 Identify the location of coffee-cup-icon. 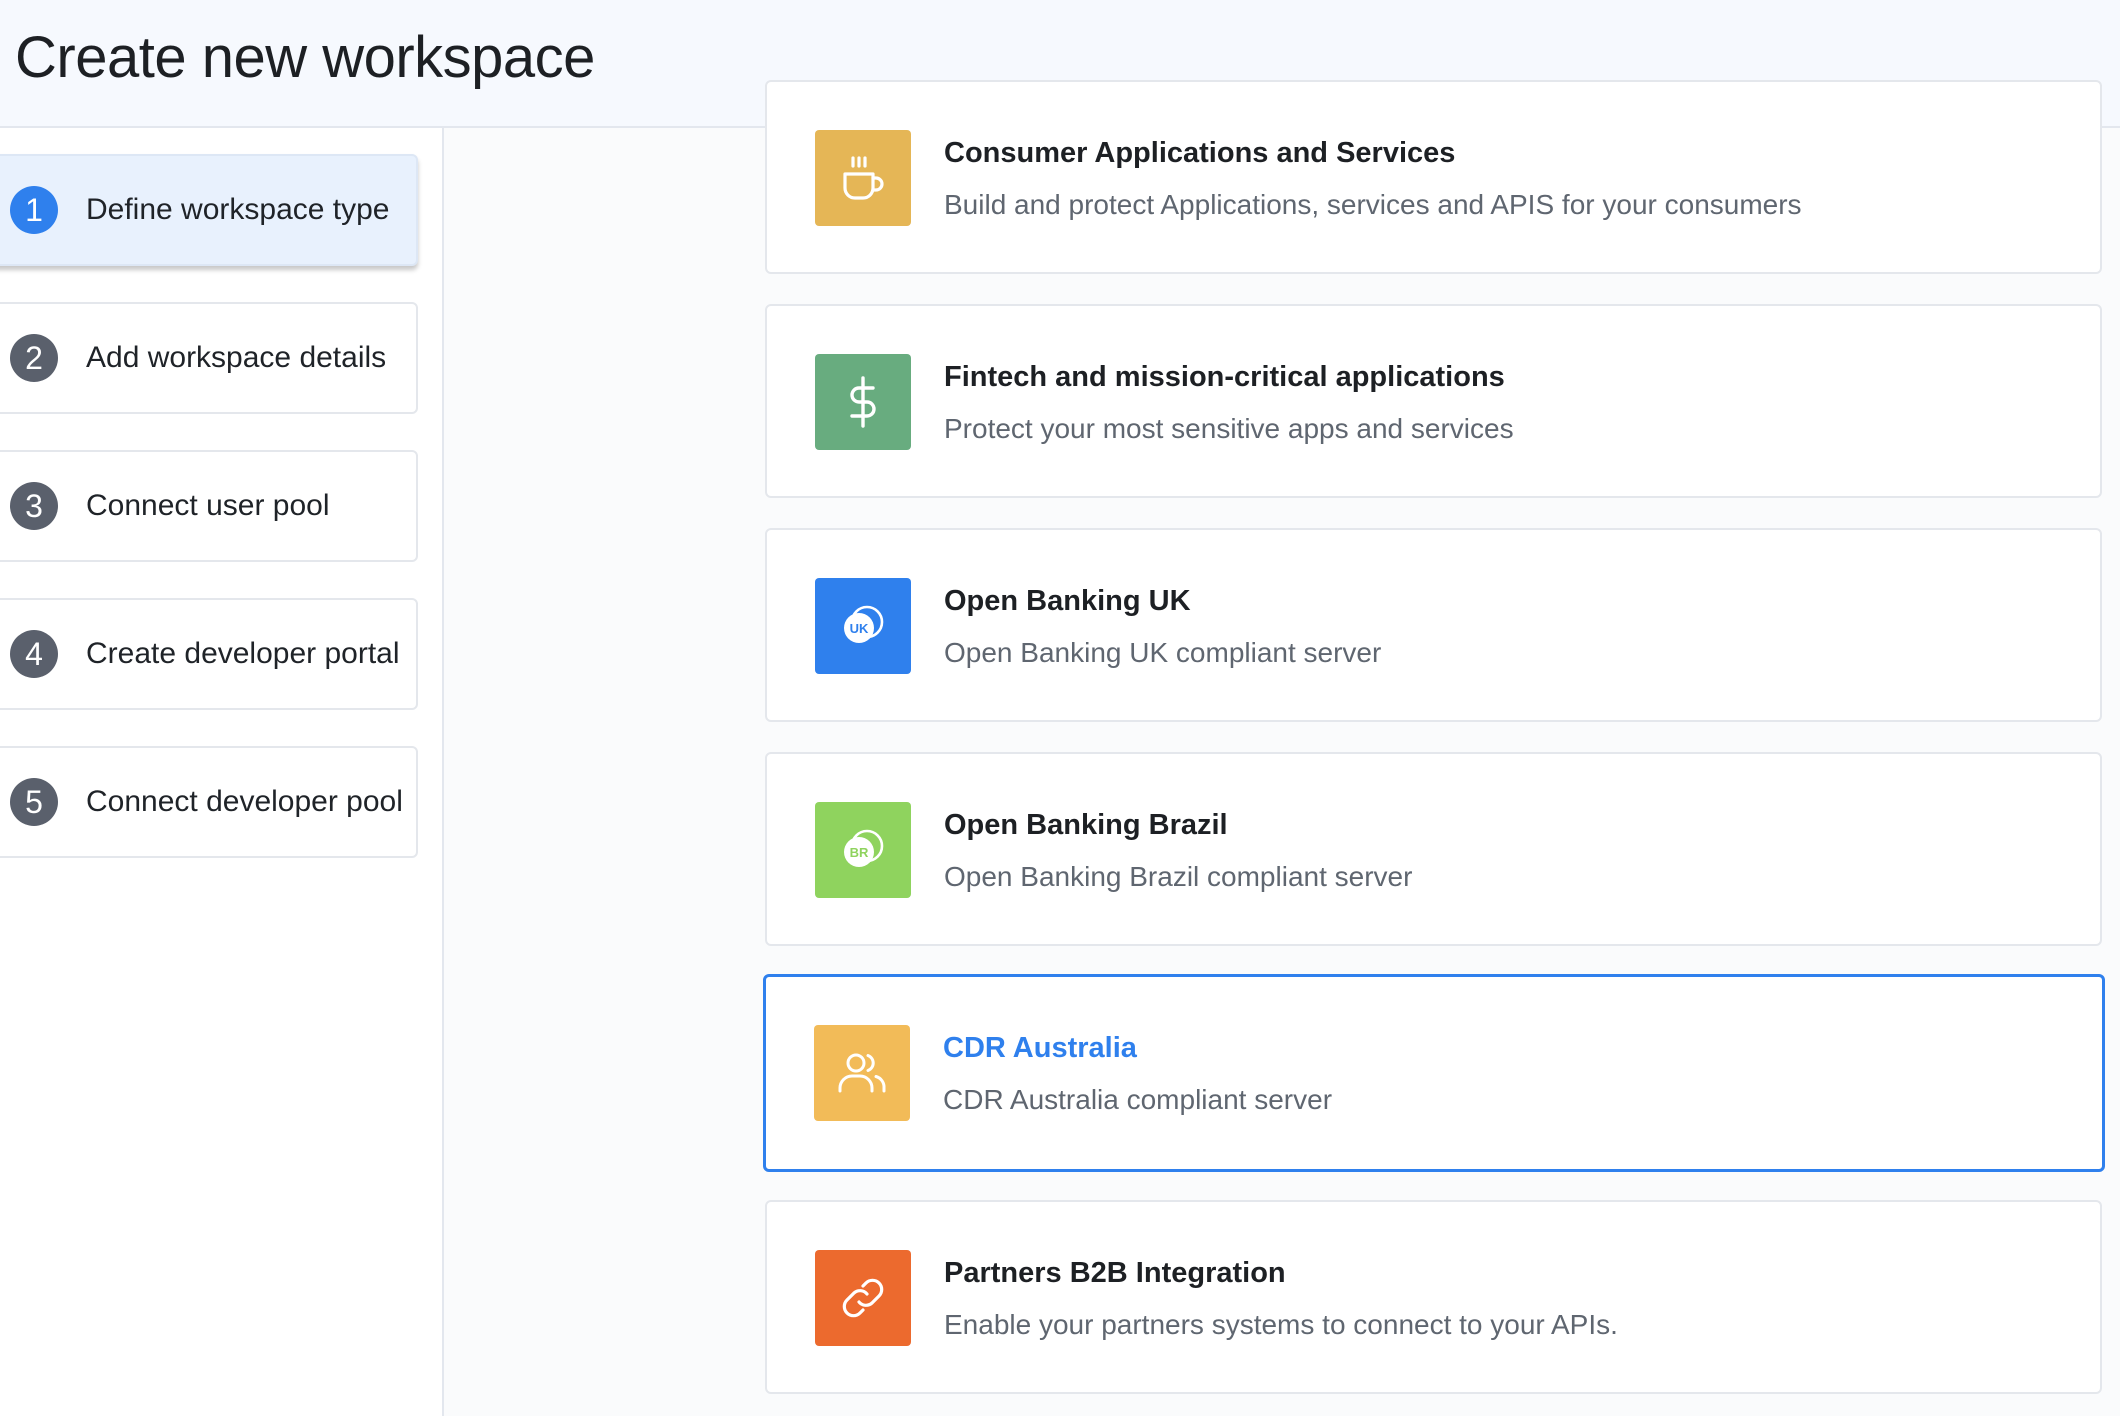
(863, 178).